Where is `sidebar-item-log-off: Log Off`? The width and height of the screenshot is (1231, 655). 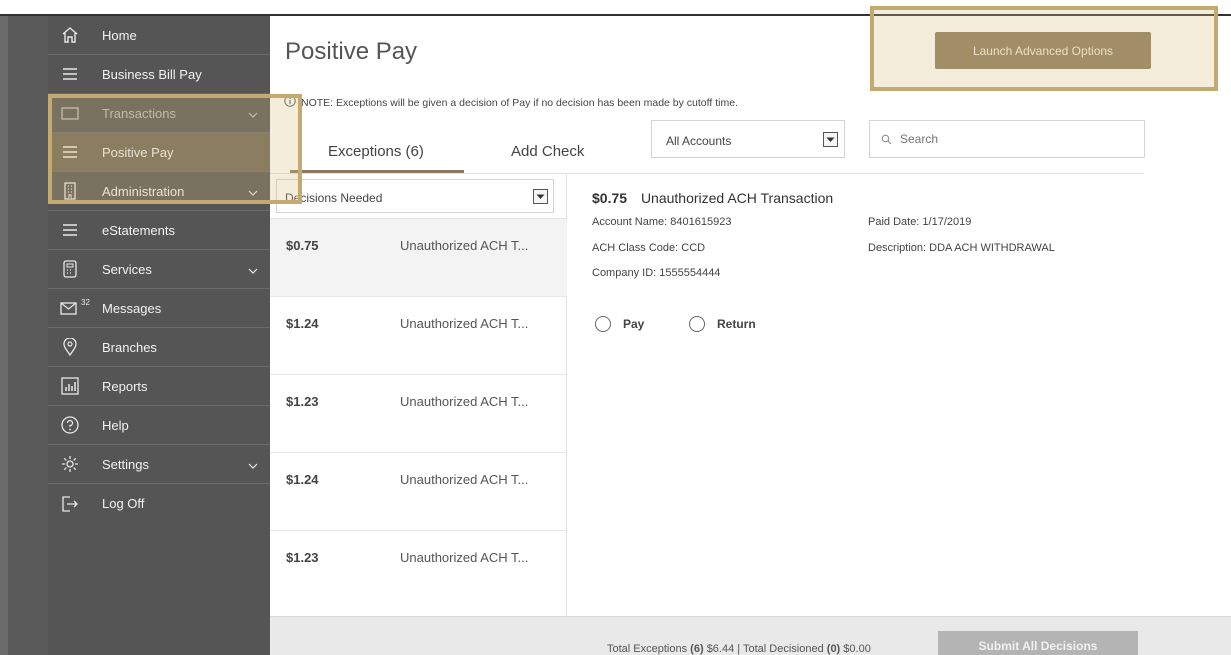 sidebar-item-log-off: Log Off is located at coordinates (159, 503).